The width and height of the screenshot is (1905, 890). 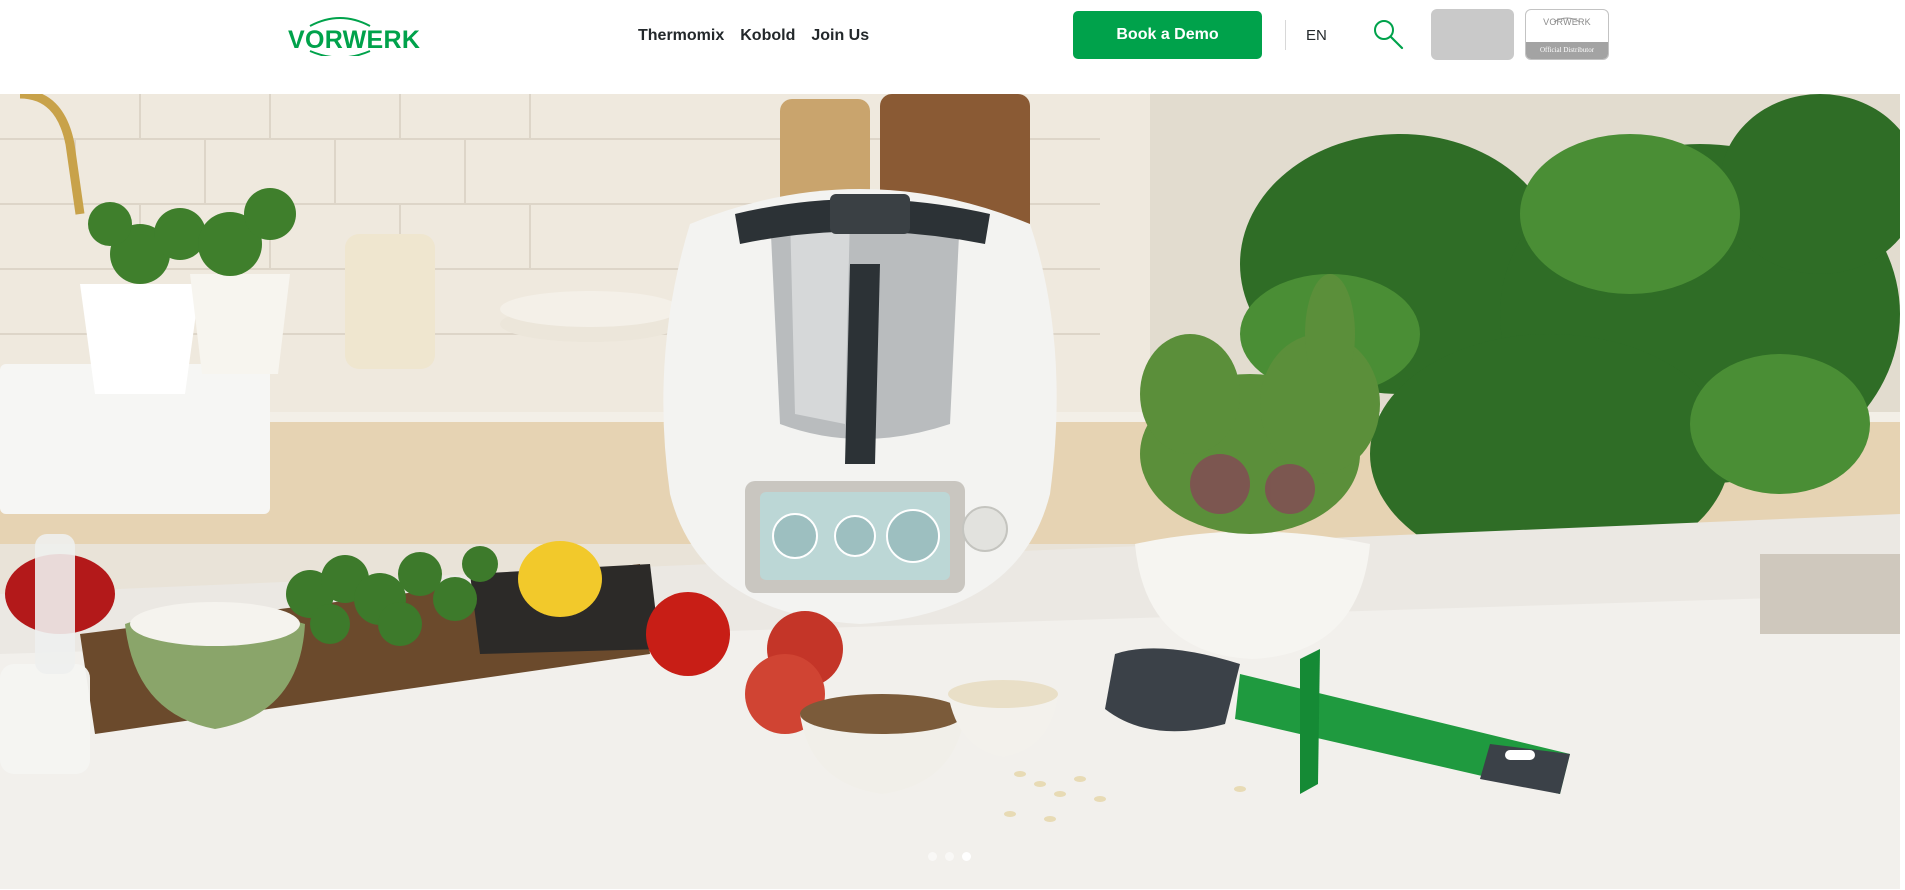 What do you see at coordinates (1316, 35) in the screenshot?
I see `language-selector: EN` at bounding box center [1316, 35].